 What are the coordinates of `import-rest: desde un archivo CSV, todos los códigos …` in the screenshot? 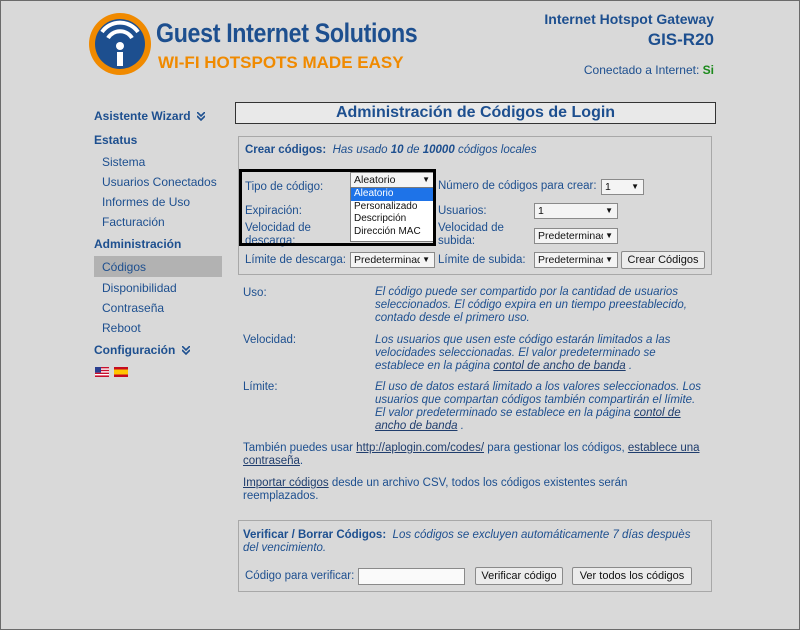 It's located at (479, 483).